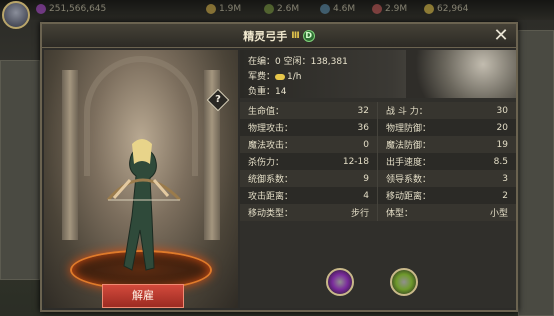  Describe the element at coordinates (266, 163) in the screenshot. I see `stat-label: 杀伤力：` at that location.